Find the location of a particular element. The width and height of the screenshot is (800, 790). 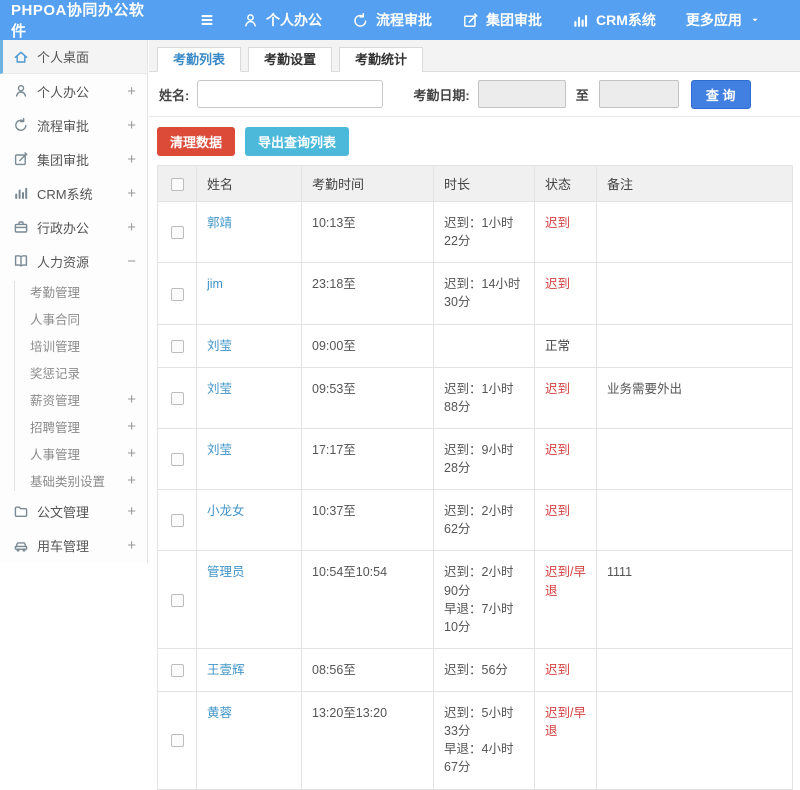

duration-cell is located at coordinates (484, 345).